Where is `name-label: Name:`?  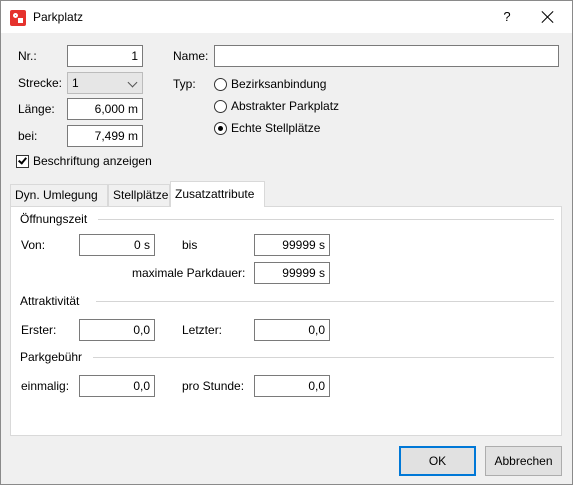
name-label: Name: is located at coordinates (191, 56).